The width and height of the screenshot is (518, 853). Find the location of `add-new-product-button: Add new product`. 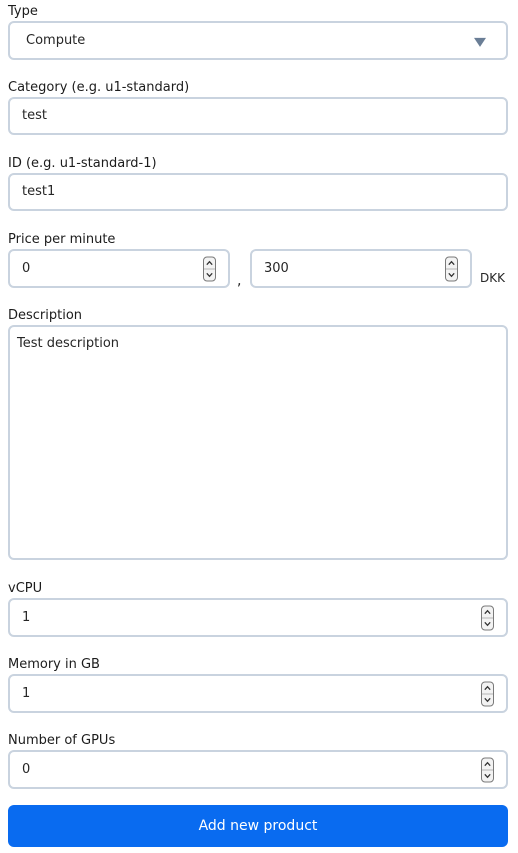

add-new-product-button: Add new product is located at coordinates (258, 826).